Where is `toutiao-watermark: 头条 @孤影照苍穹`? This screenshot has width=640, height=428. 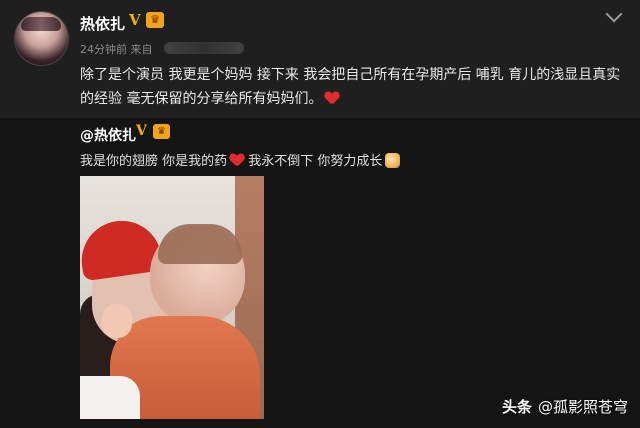 toutiao-watermark: 头条 @孤影照苍穹 is located at coordinates (565, 406).